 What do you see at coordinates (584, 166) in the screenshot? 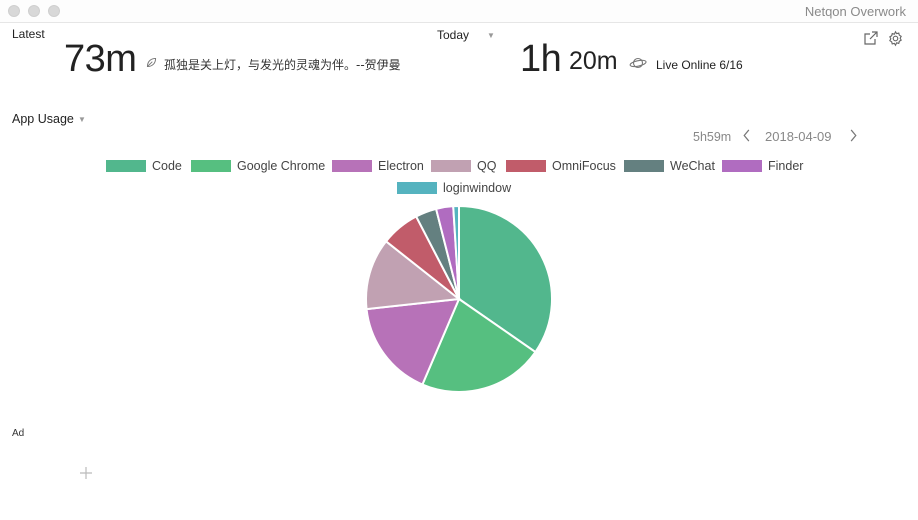
I see `legend-label: OmniFocus` at bounding box center [584, 166].